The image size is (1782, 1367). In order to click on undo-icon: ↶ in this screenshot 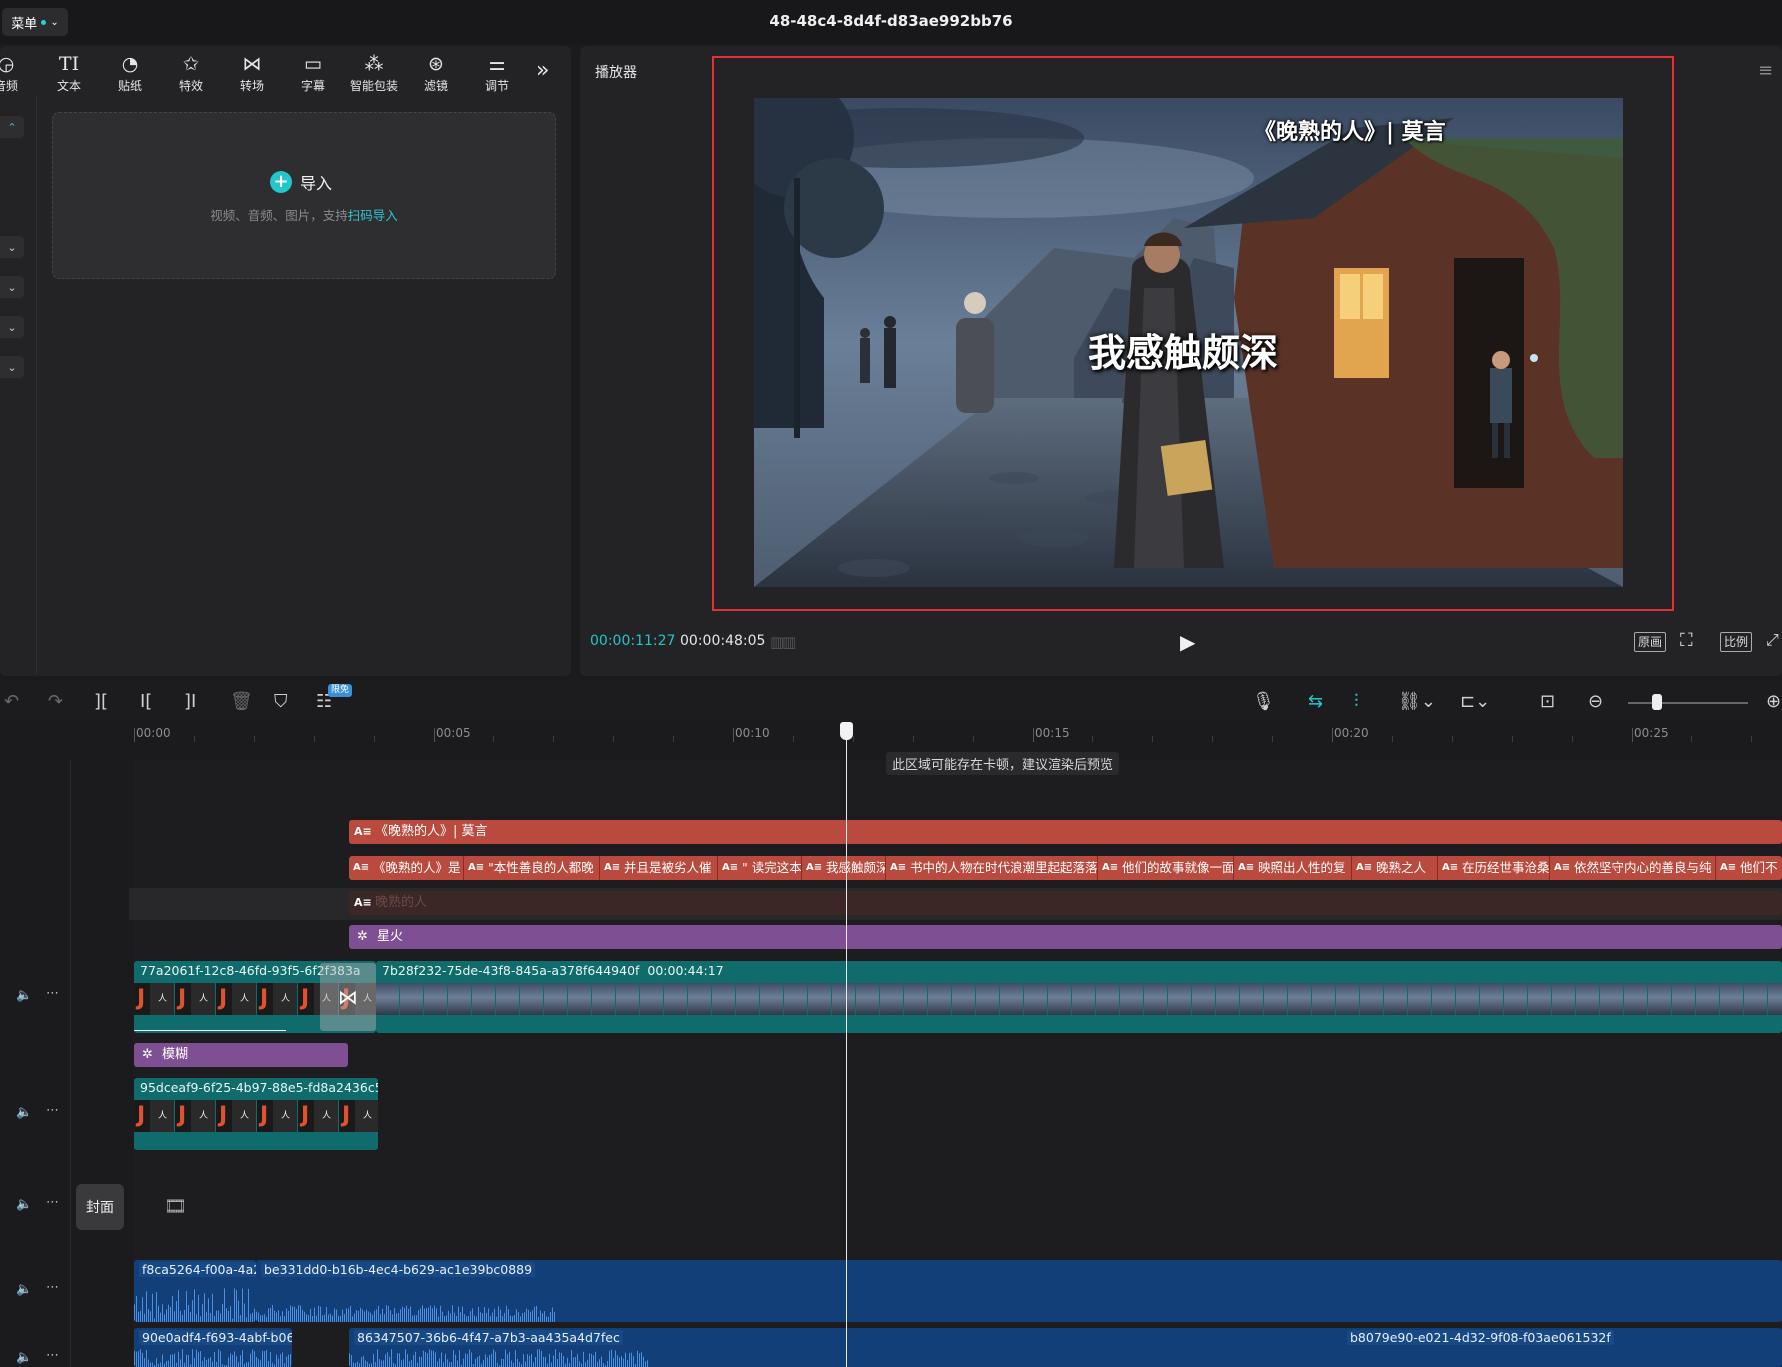, I will do `click(11, 702)`.